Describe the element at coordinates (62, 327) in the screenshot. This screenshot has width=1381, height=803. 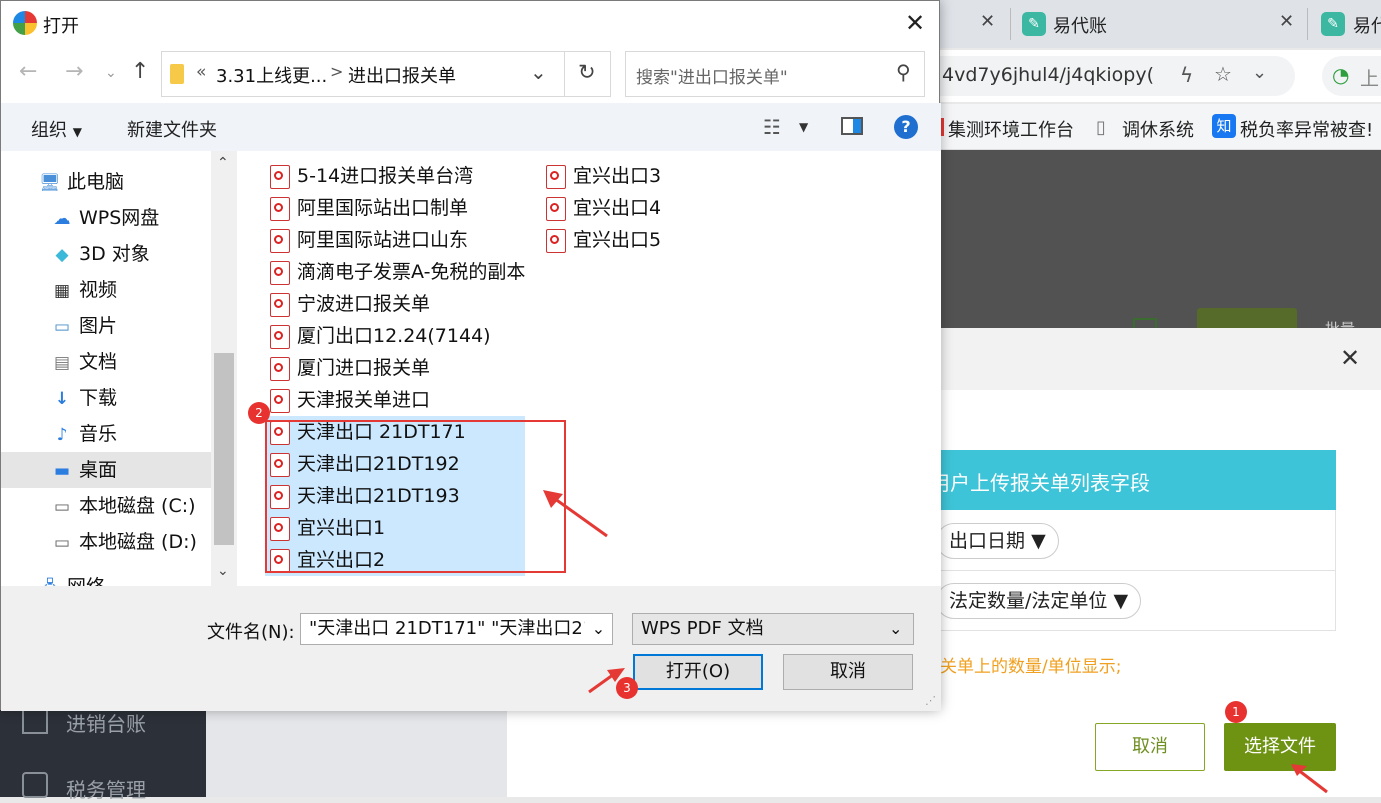
I see `picture-icon: ▭` at that location.